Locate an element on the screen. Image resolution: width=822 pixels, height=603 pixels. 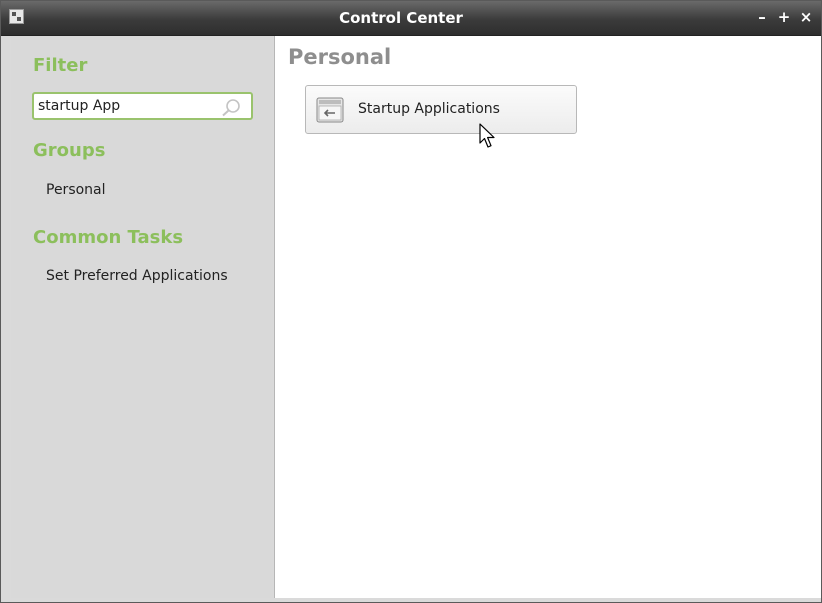
groups-heading: Groups is located at coordinates (69, 150).